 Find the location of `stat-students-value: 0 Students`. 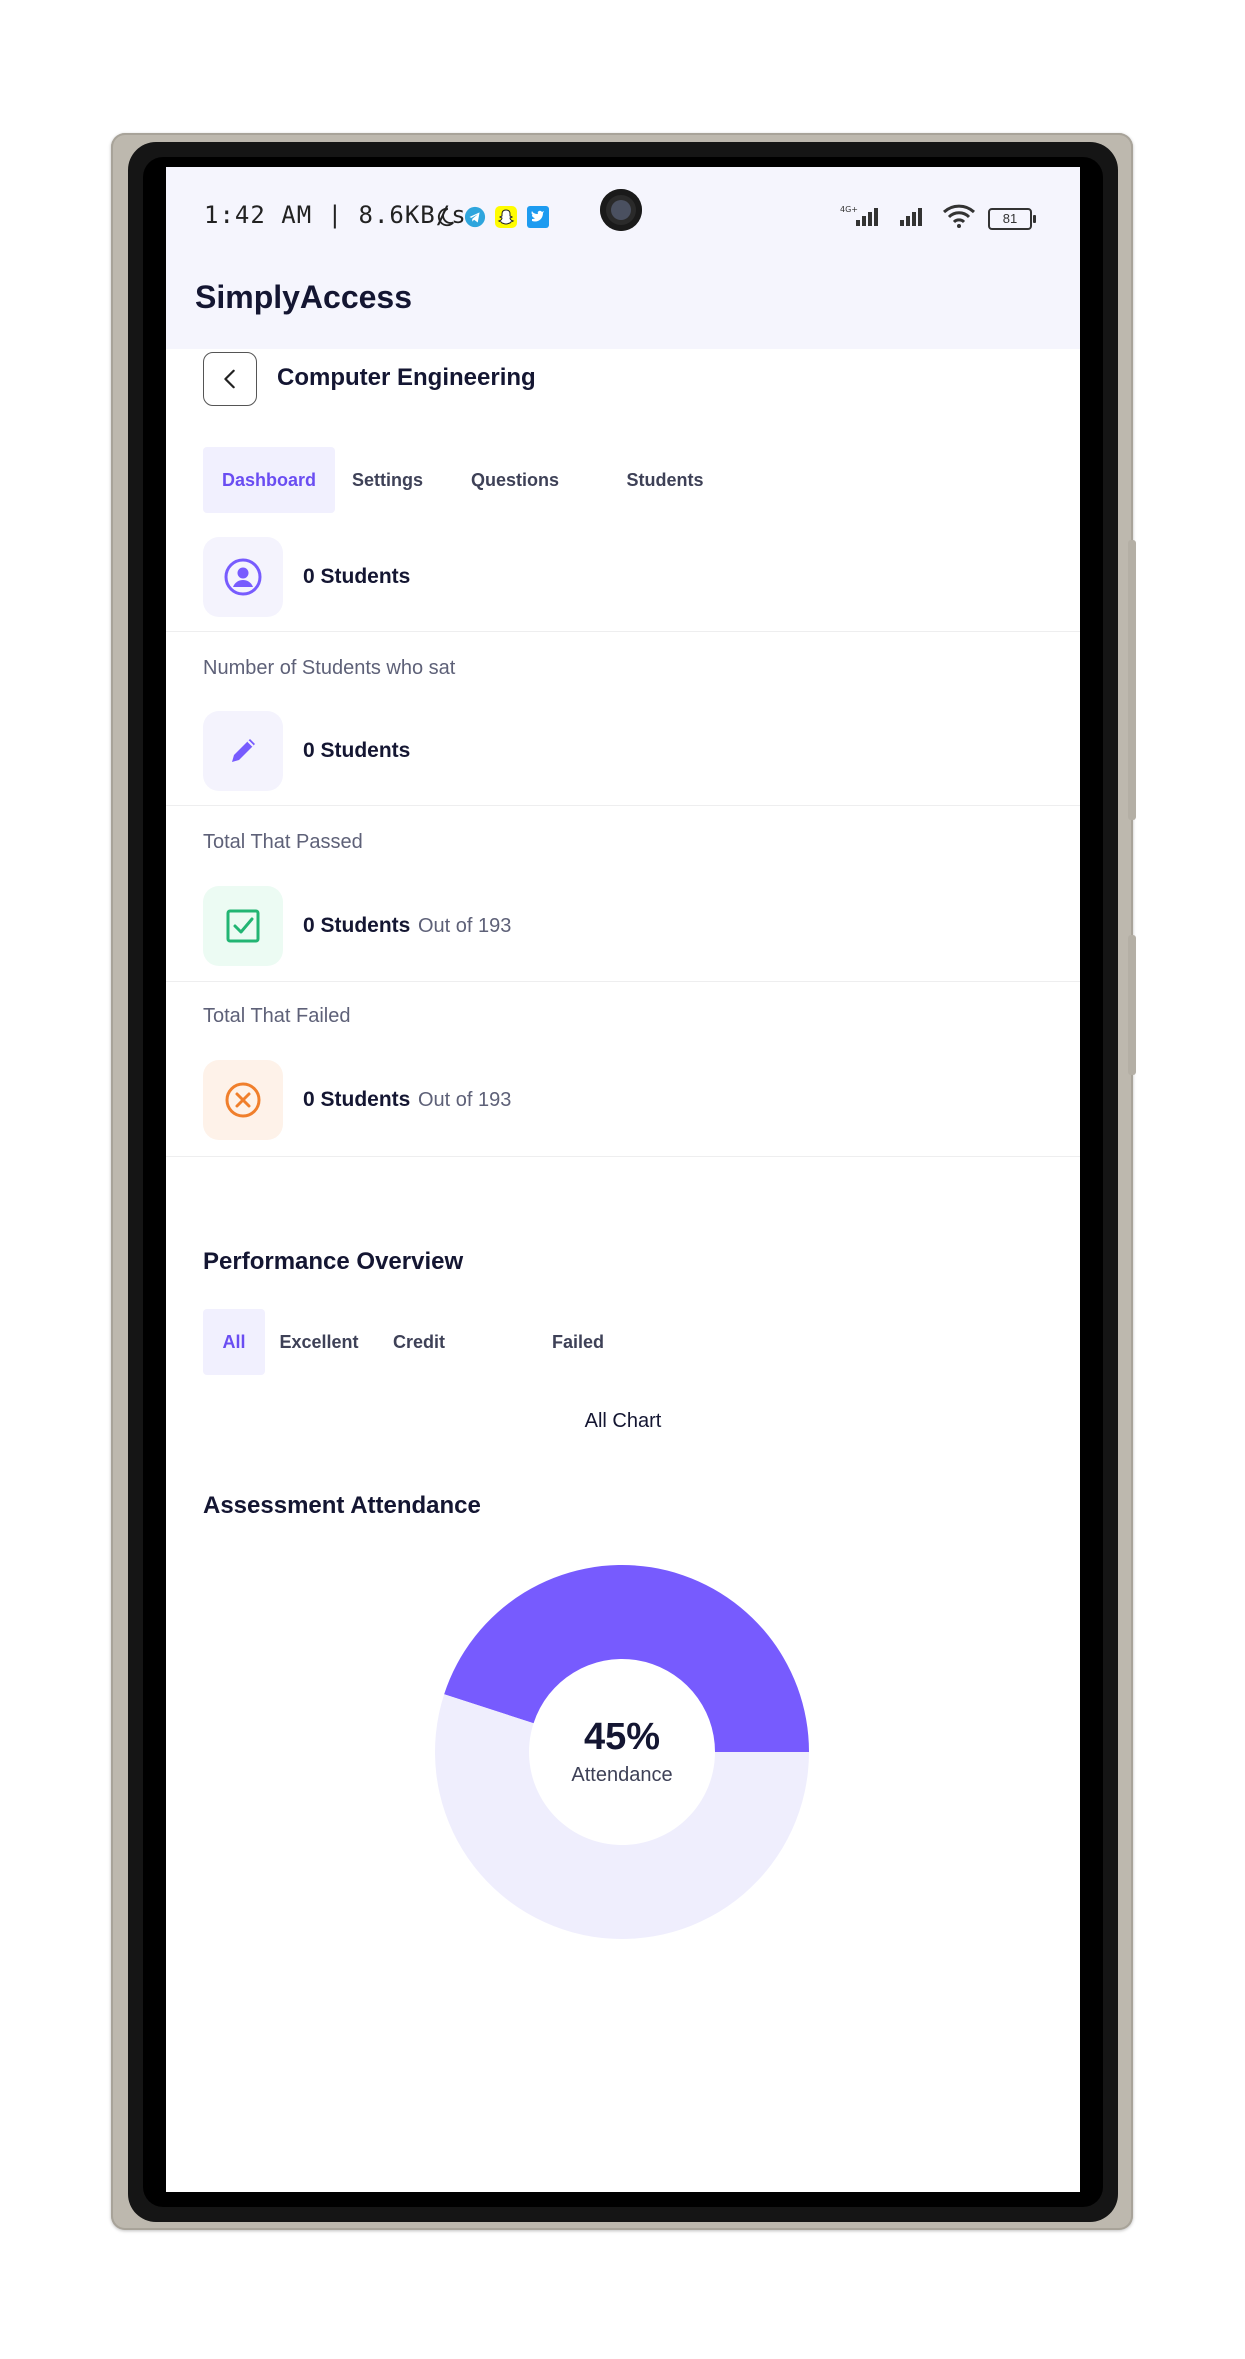

stat-students-value: 0 Students is located at coordinates (357, 576).